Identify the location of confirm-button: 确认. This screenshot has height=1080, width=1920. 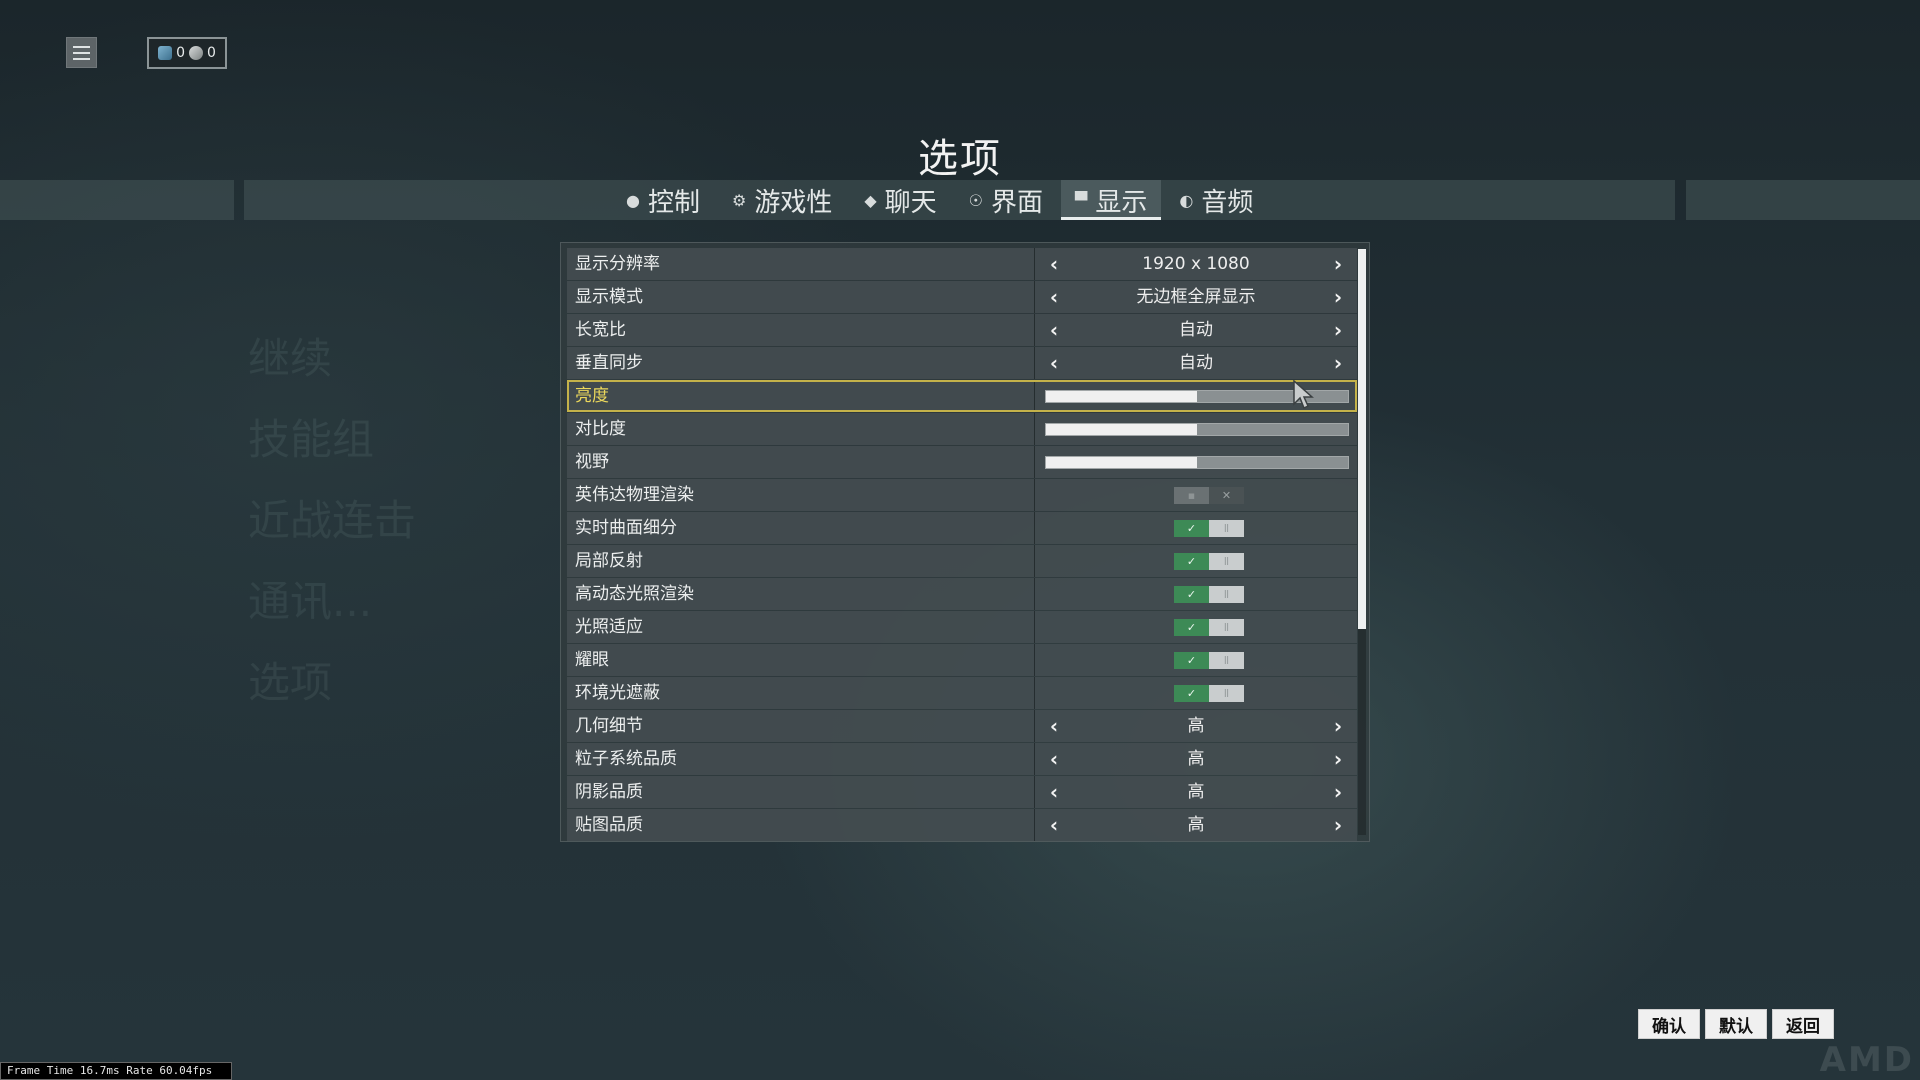
(1669, 1024).